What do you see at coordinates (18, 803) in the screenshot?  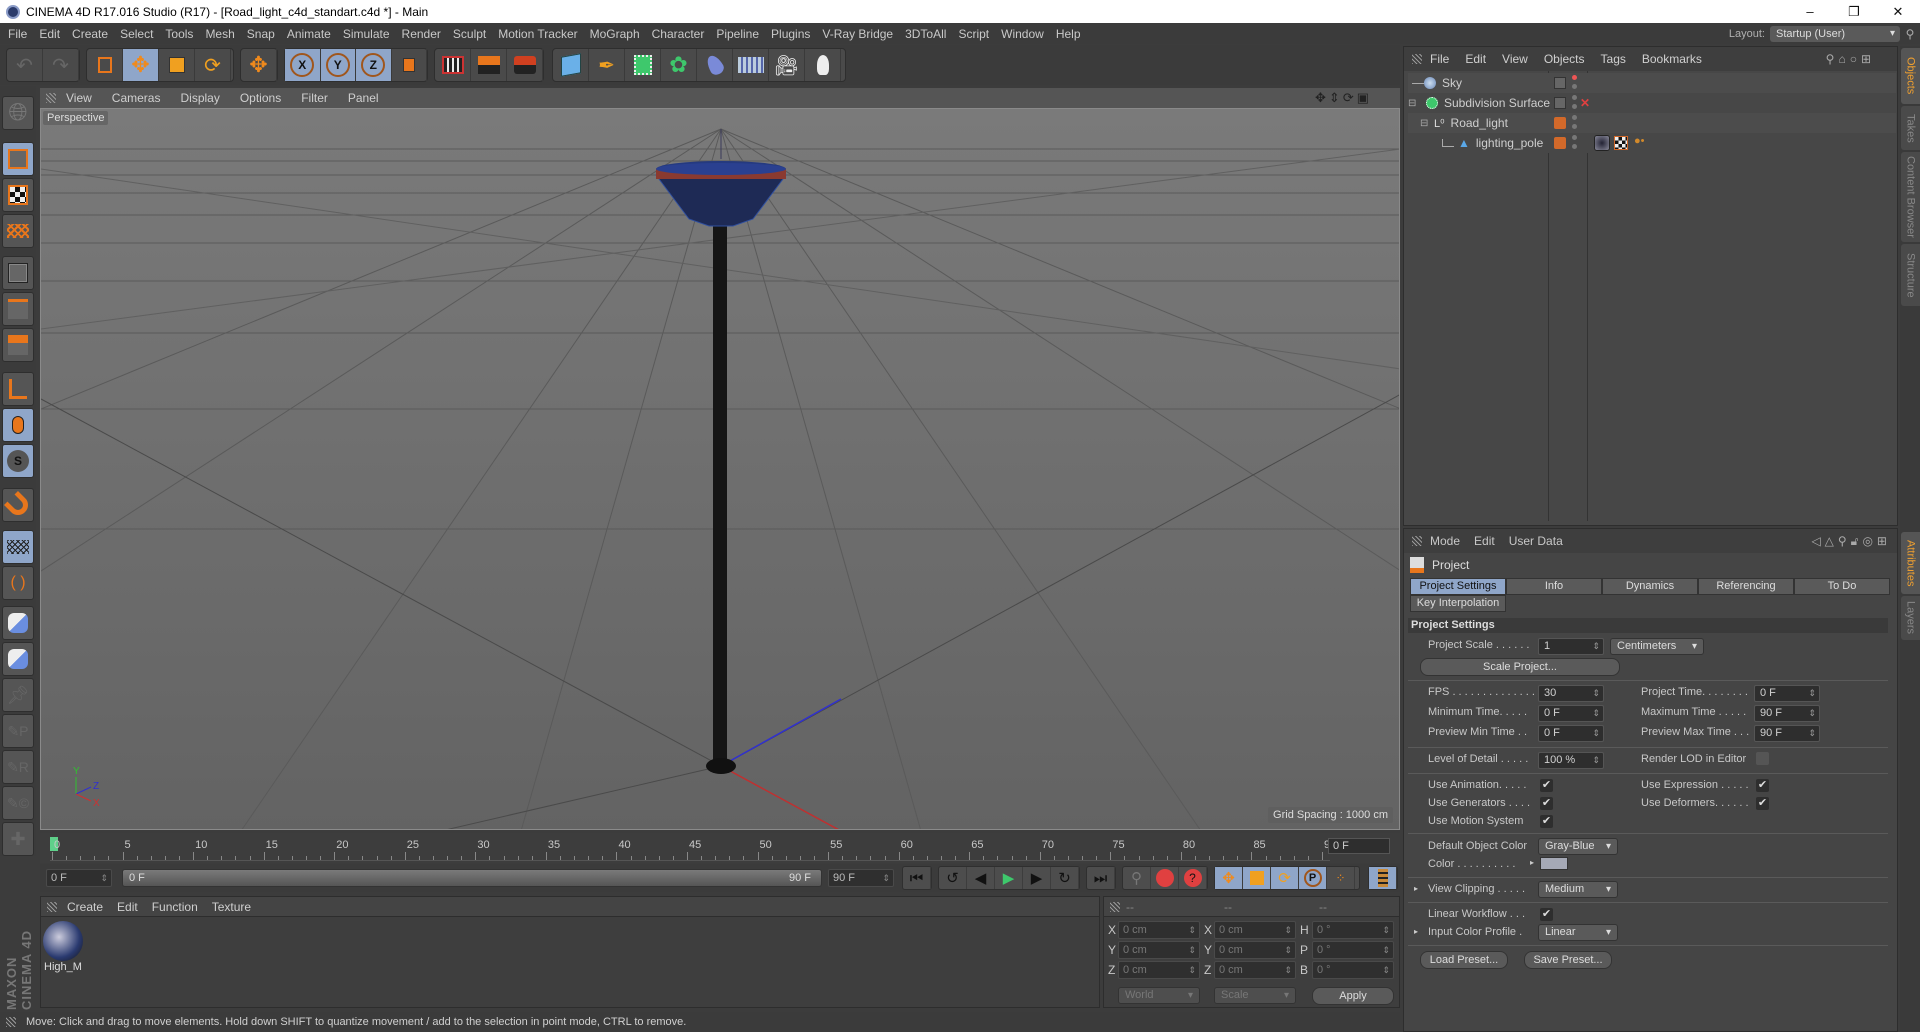 I see `pin-c-icon: ✎©` at bounding box center [18, 803].